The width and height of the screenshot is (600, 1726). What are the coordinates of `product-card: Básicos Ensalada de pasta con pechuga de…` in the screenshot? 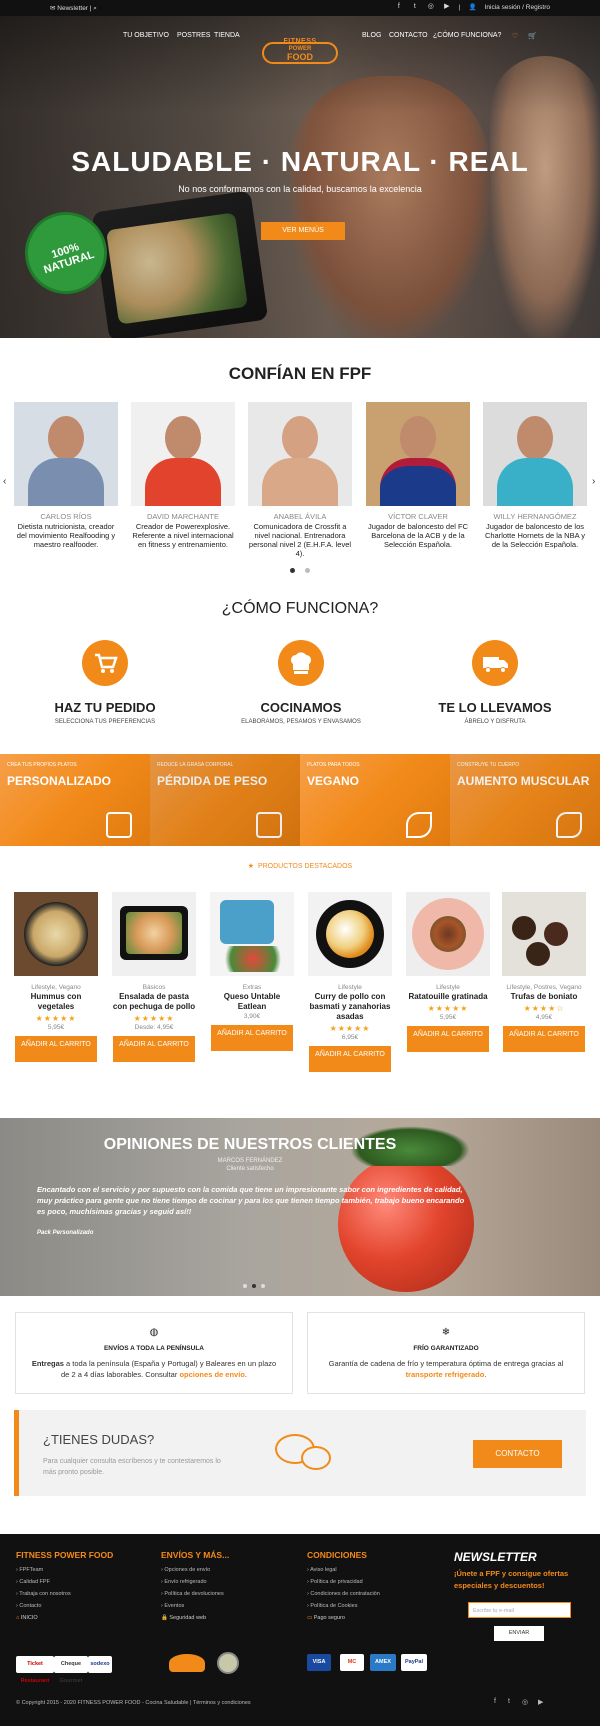 It's located at (154, 977).